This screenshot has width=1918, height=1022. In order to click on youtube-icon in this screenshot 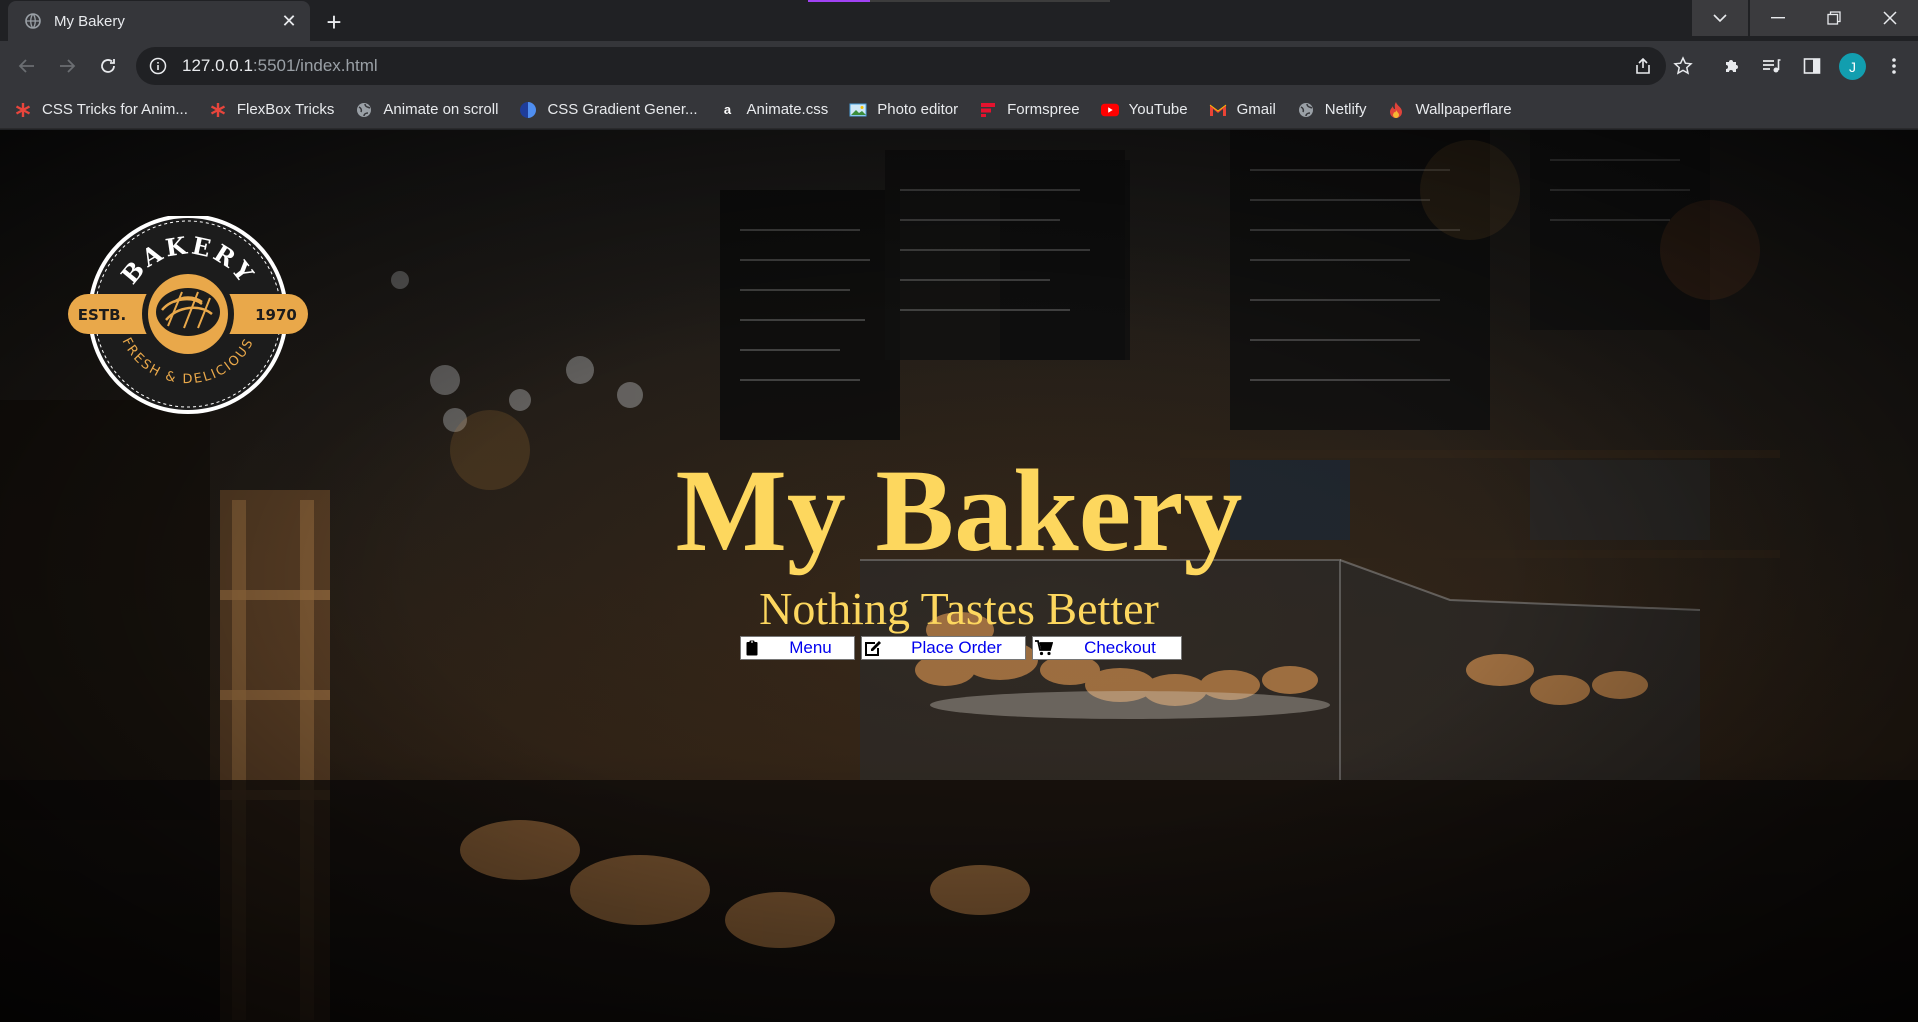, I will do `click(1109, 110)`.